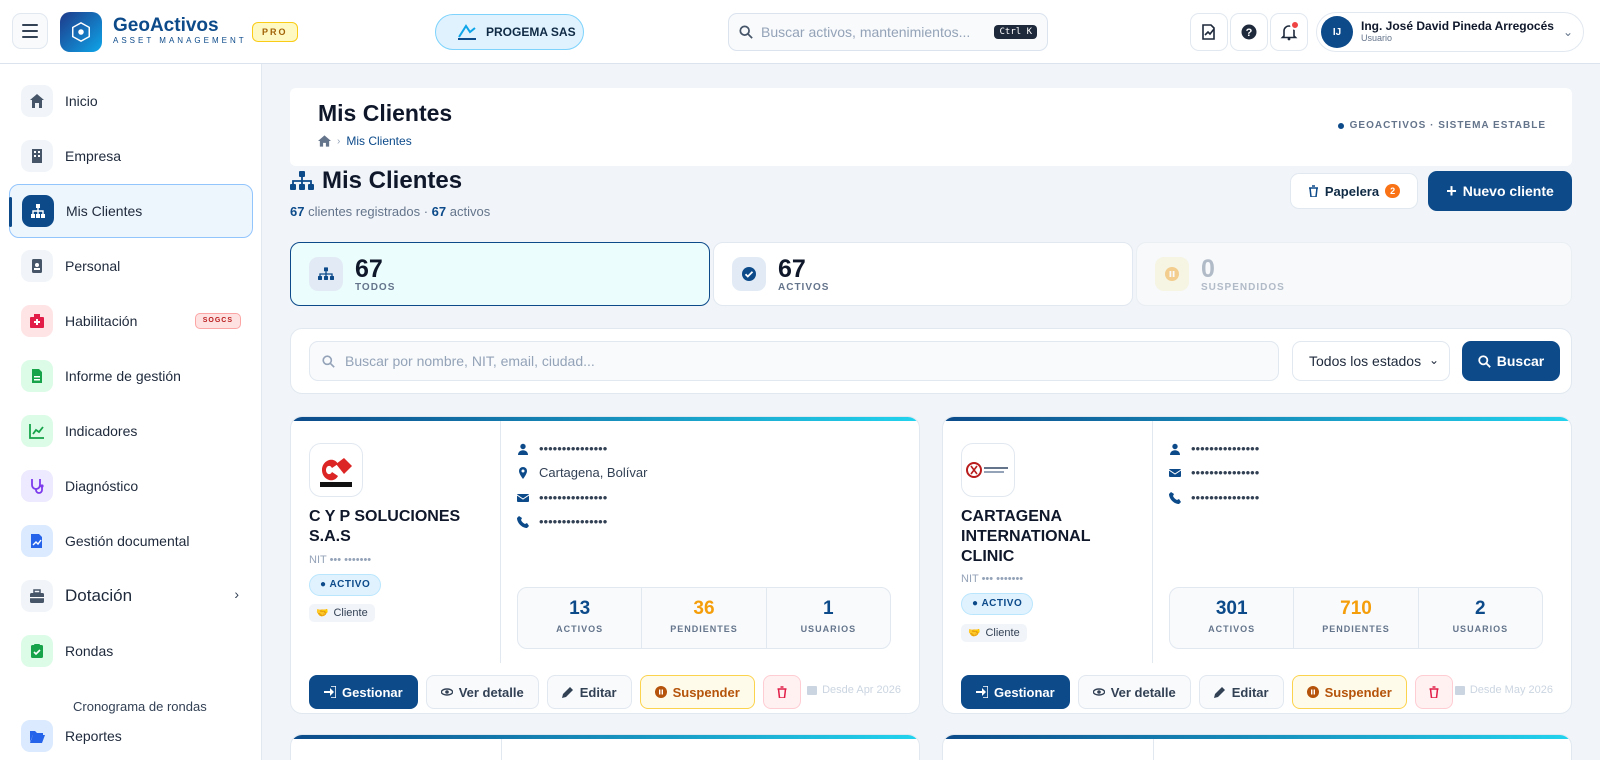 This screenshot has height=760, width=1600. Describe the element at coordinates (1365, 361) in the screenshot. I see `status-filter-value: Todos los estados` at that location.